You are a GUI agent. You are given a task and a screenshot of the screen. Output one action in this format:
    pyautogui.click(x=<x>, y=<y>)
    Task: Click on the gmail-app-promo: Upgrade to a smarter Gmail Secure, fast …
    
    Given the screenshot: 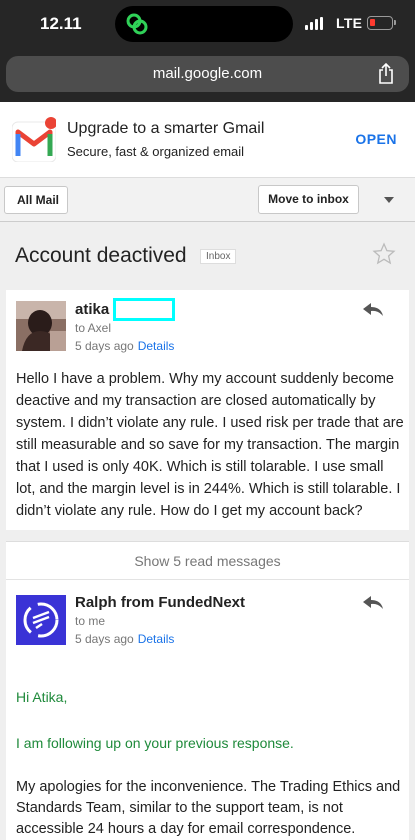 What is the action you would take?
    pyautogui.click(x=207, y=140)
    